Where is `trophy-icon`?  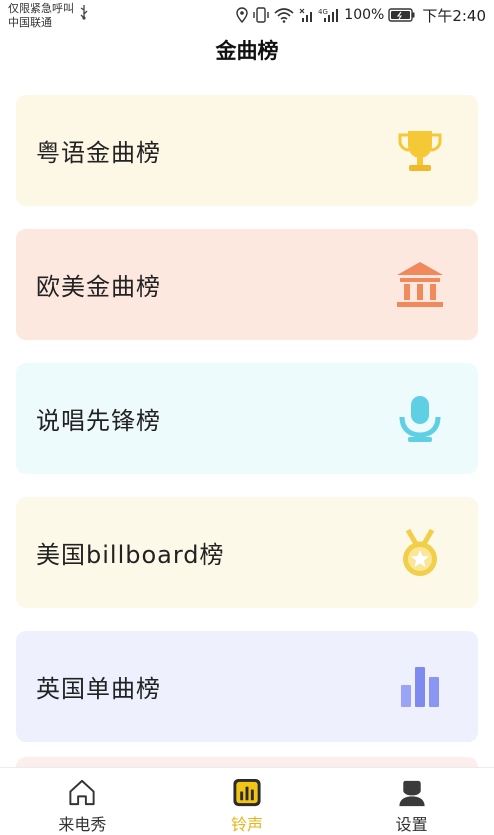 trophy-icon is located at coordinates (420, 151).